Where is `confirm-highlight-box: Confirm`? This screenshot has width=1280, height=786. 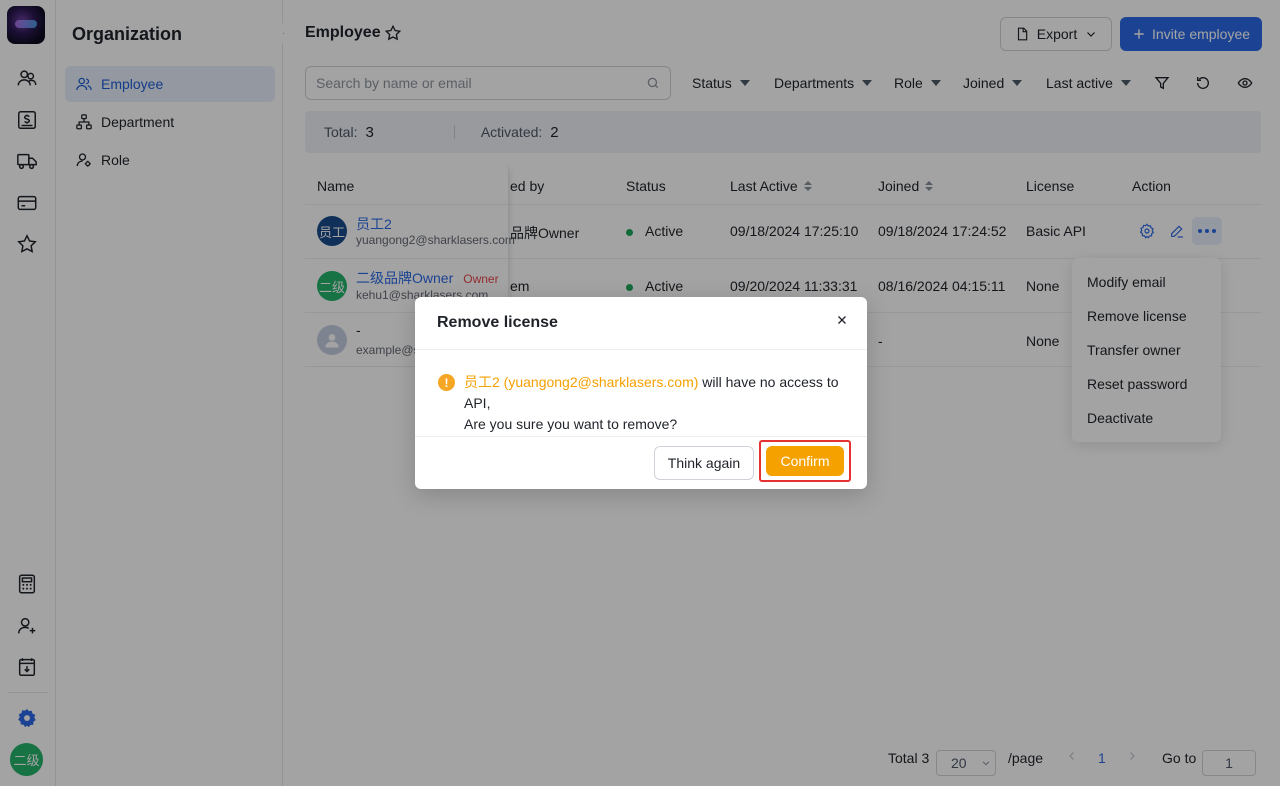
confirm-highlight-box: Confirm is located at coordinates (805, 461).